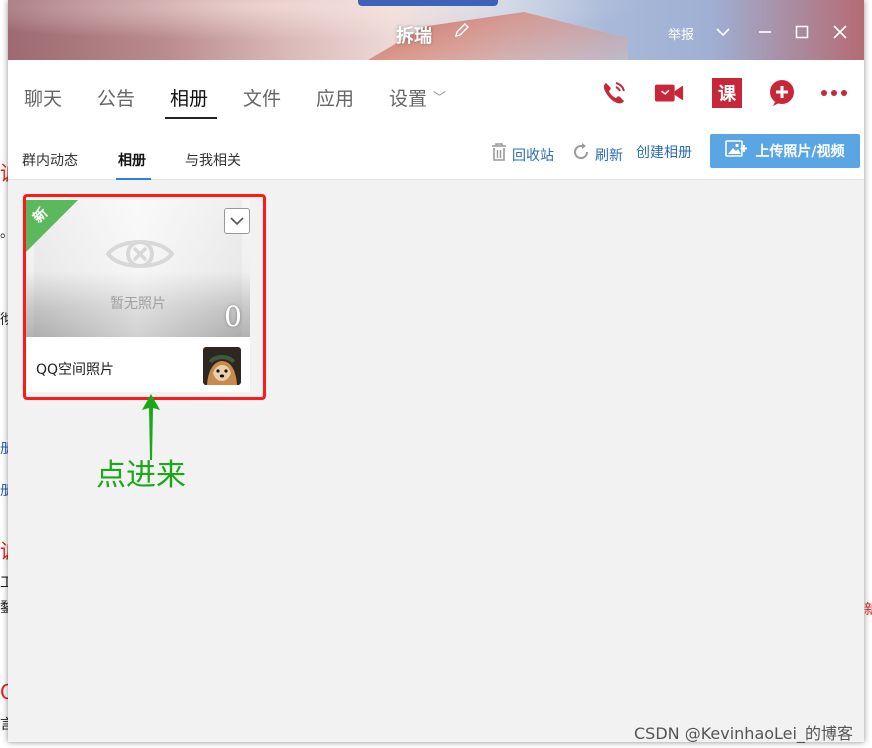 Image resolution: width=872 pixels, height=748 pixels. What do you see at coordinates (440, 98) in the screenshot?
I see `chevron-down-icon: ﹀` at bounding box center [440, 98].